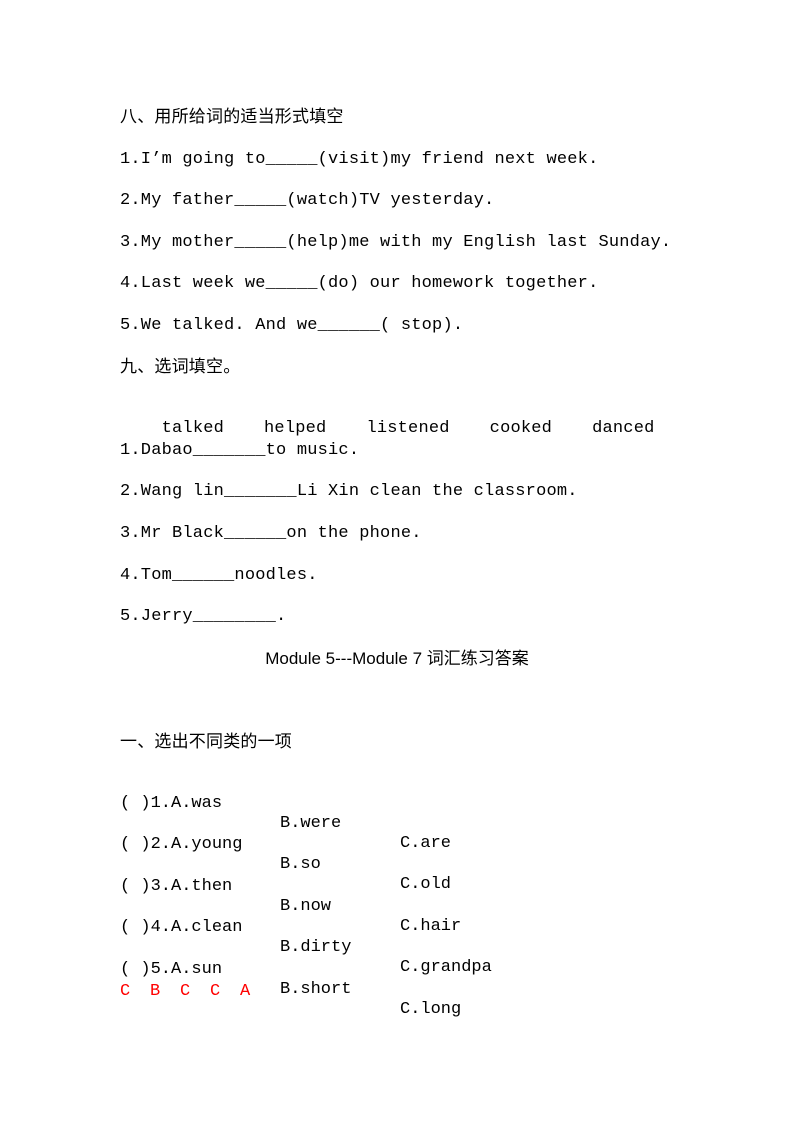 Image resolution: width=794 pixels, height=1123 pixels. What do you see at coordinates (623, 428) in the screenshot?
I see `word-bank-item: danced` at bounding box center [623, 428].